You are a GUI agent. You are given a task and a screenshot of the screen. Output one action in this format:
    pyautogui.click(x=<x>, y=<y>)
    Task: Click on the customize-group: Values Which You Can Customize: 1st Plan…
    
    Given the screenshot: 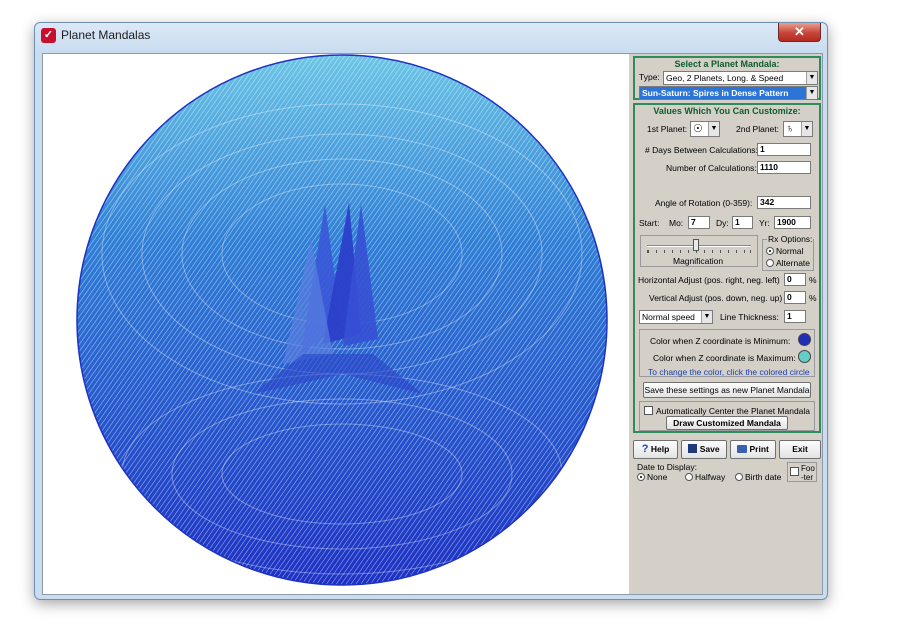 What is the action you would take?
    pyautogui.click(x=727, y=268)
    